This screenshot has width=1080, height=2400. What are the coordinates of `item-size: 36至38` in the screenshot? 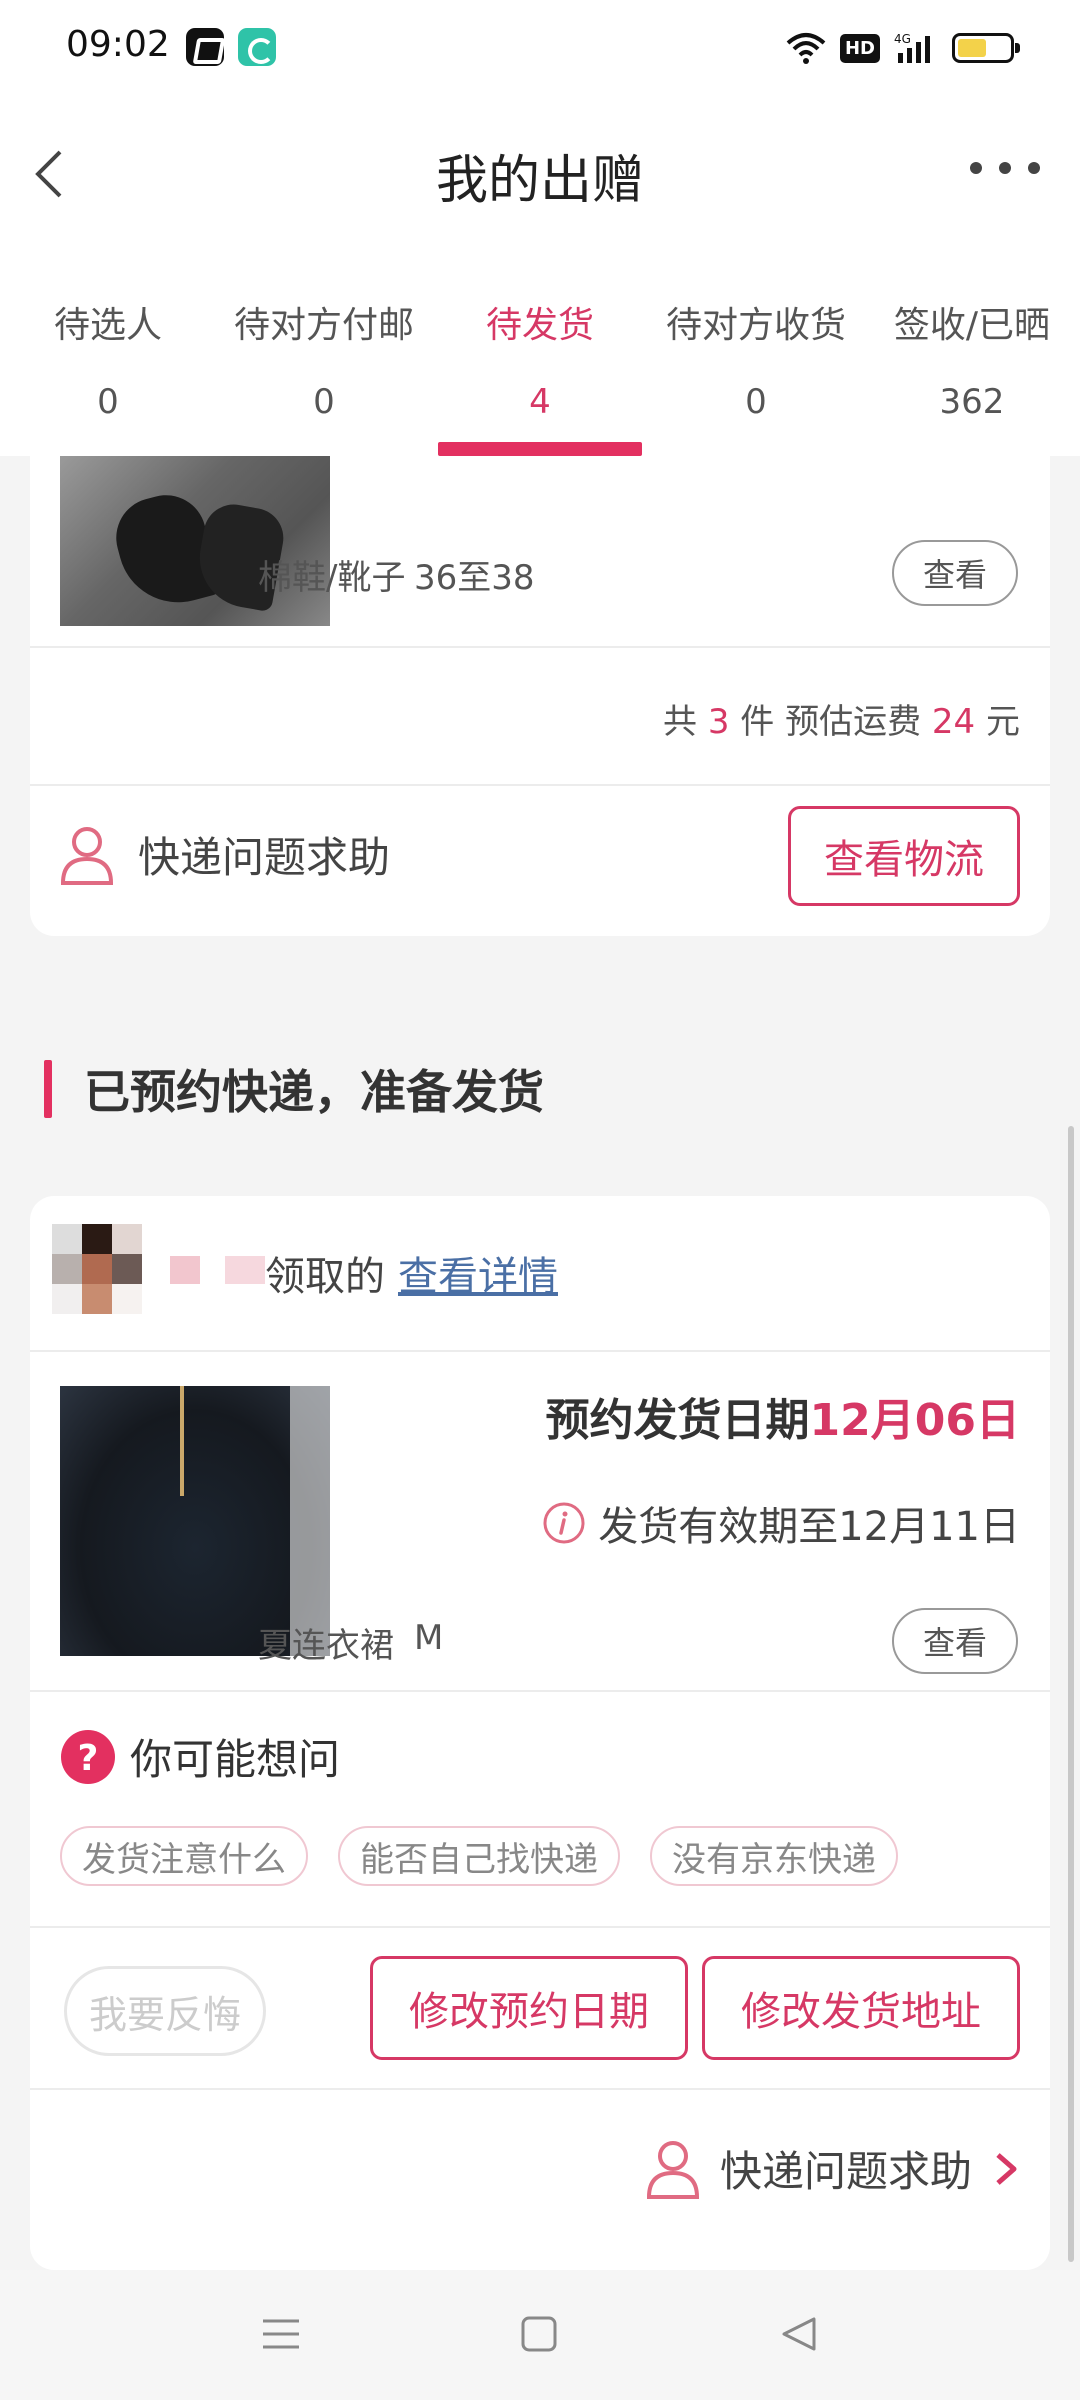 It's located at (474, 578).